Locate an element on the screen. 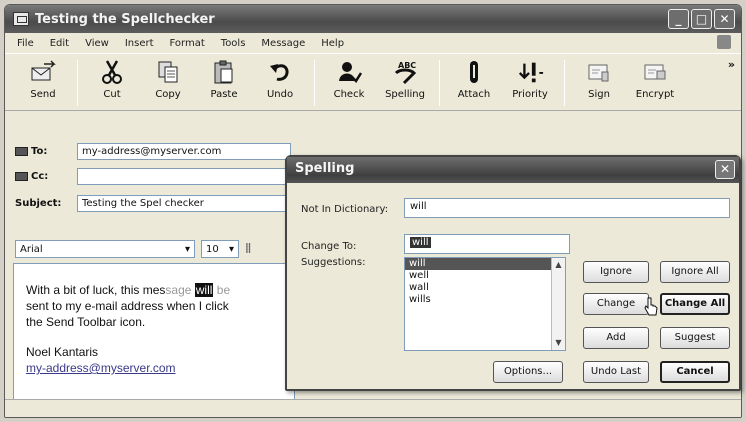 The height and width of the screenshot is (422, 746). menu-help: Help is located at coordinates (332, 43).